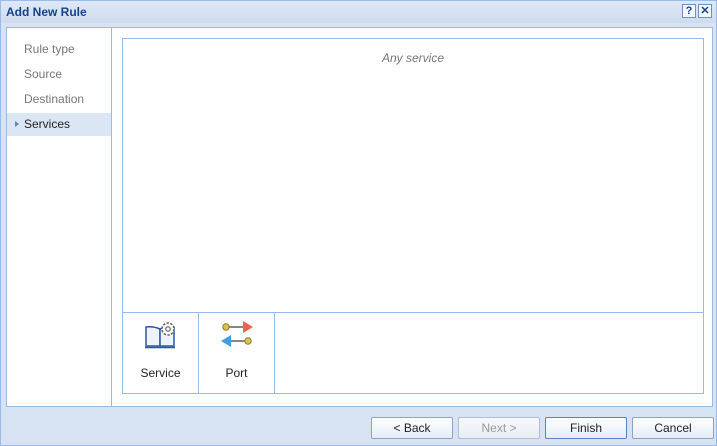  I want to click on titlebar: Add New Rule ? ✕, so click(358, 12).